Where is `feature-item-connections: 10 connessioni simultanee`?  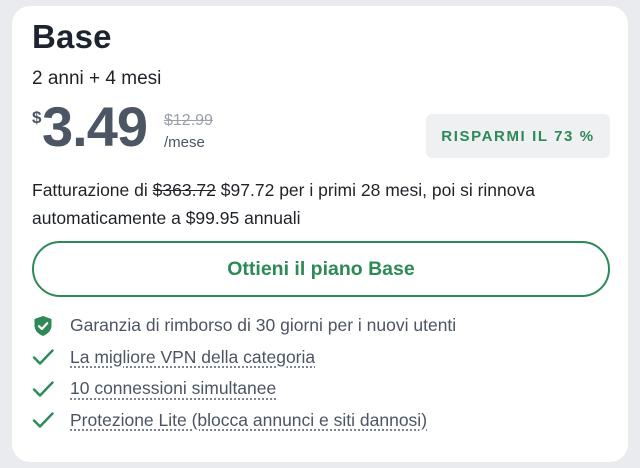
feature-item-connections: 10 connessioni simultanee is located at coordinates (322, 389).